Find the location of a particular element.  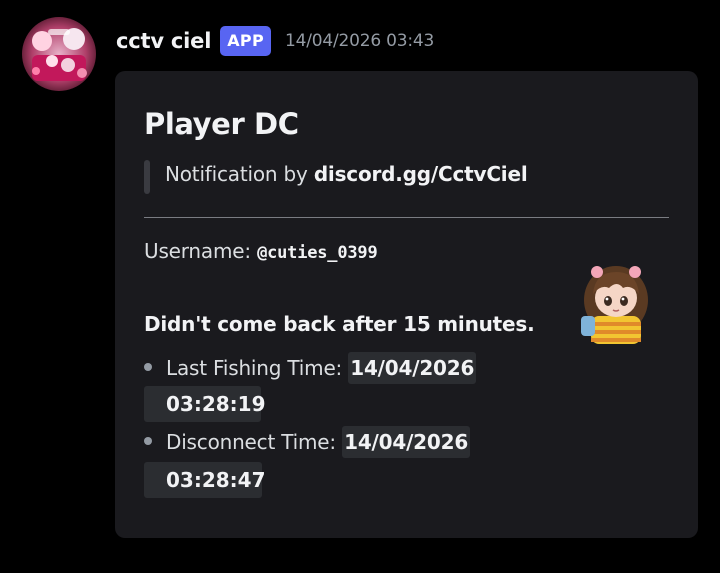

status-line: Didn't come back after 15 minutes. is located at coordinates (339, 324).